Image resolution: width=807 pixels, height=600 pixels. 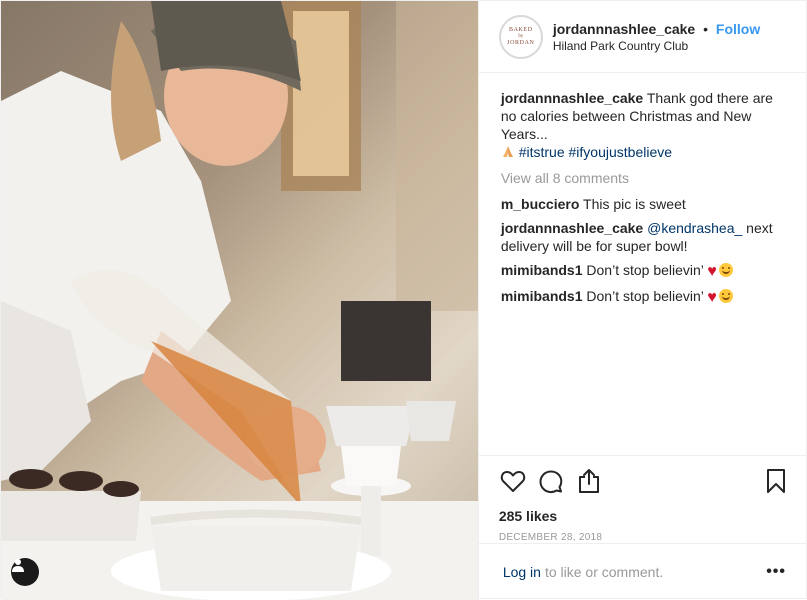 What do you see at coordinates (694, 228) in the screenshot?
I see `mention-link: @kendrashea_` at bounding box center [694, 228].